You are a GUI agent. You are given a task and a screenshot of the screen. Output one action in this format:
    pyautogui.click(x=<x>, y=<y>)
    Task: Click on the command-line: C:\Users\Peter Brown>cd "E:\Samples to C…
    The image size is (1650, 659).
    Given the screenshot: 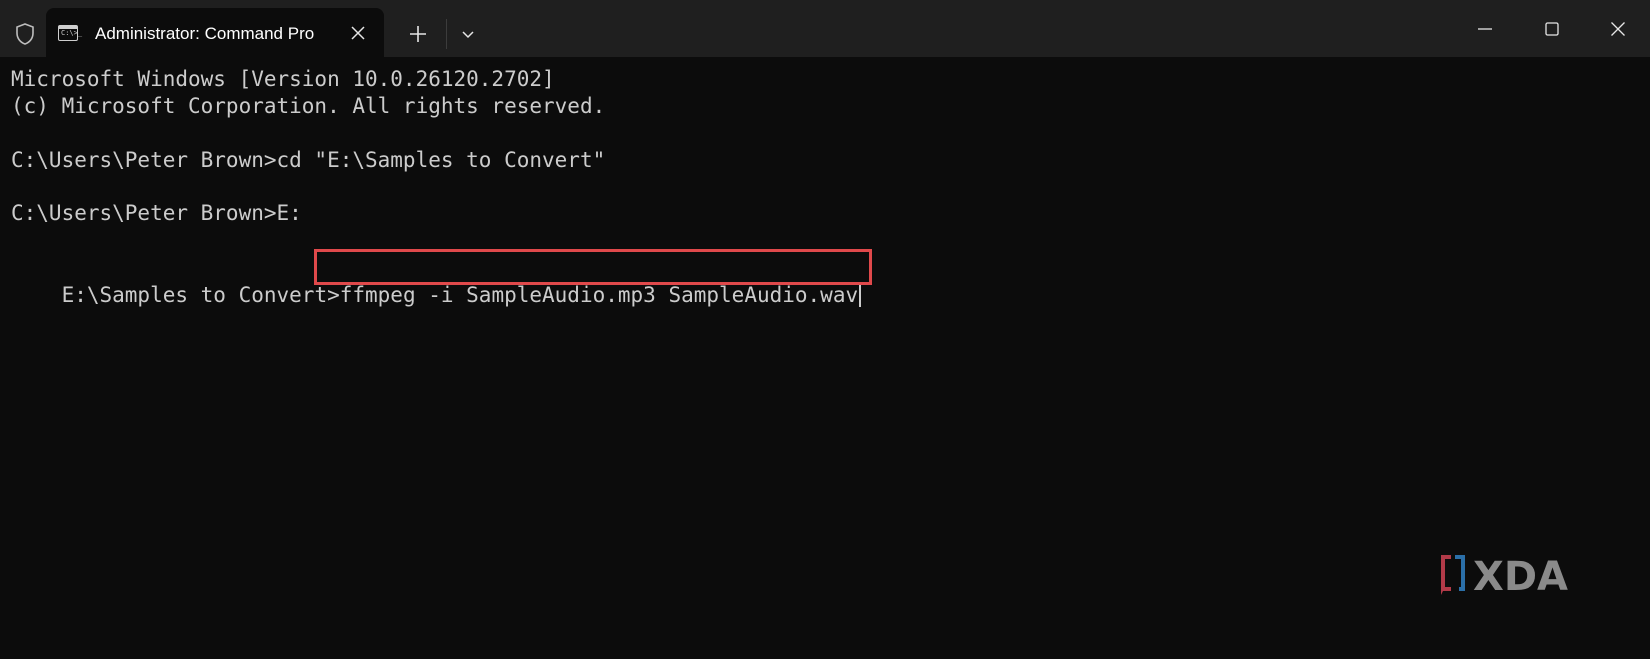 What is the action you would take?
    pyautogui.click(x=308, y=160)
    